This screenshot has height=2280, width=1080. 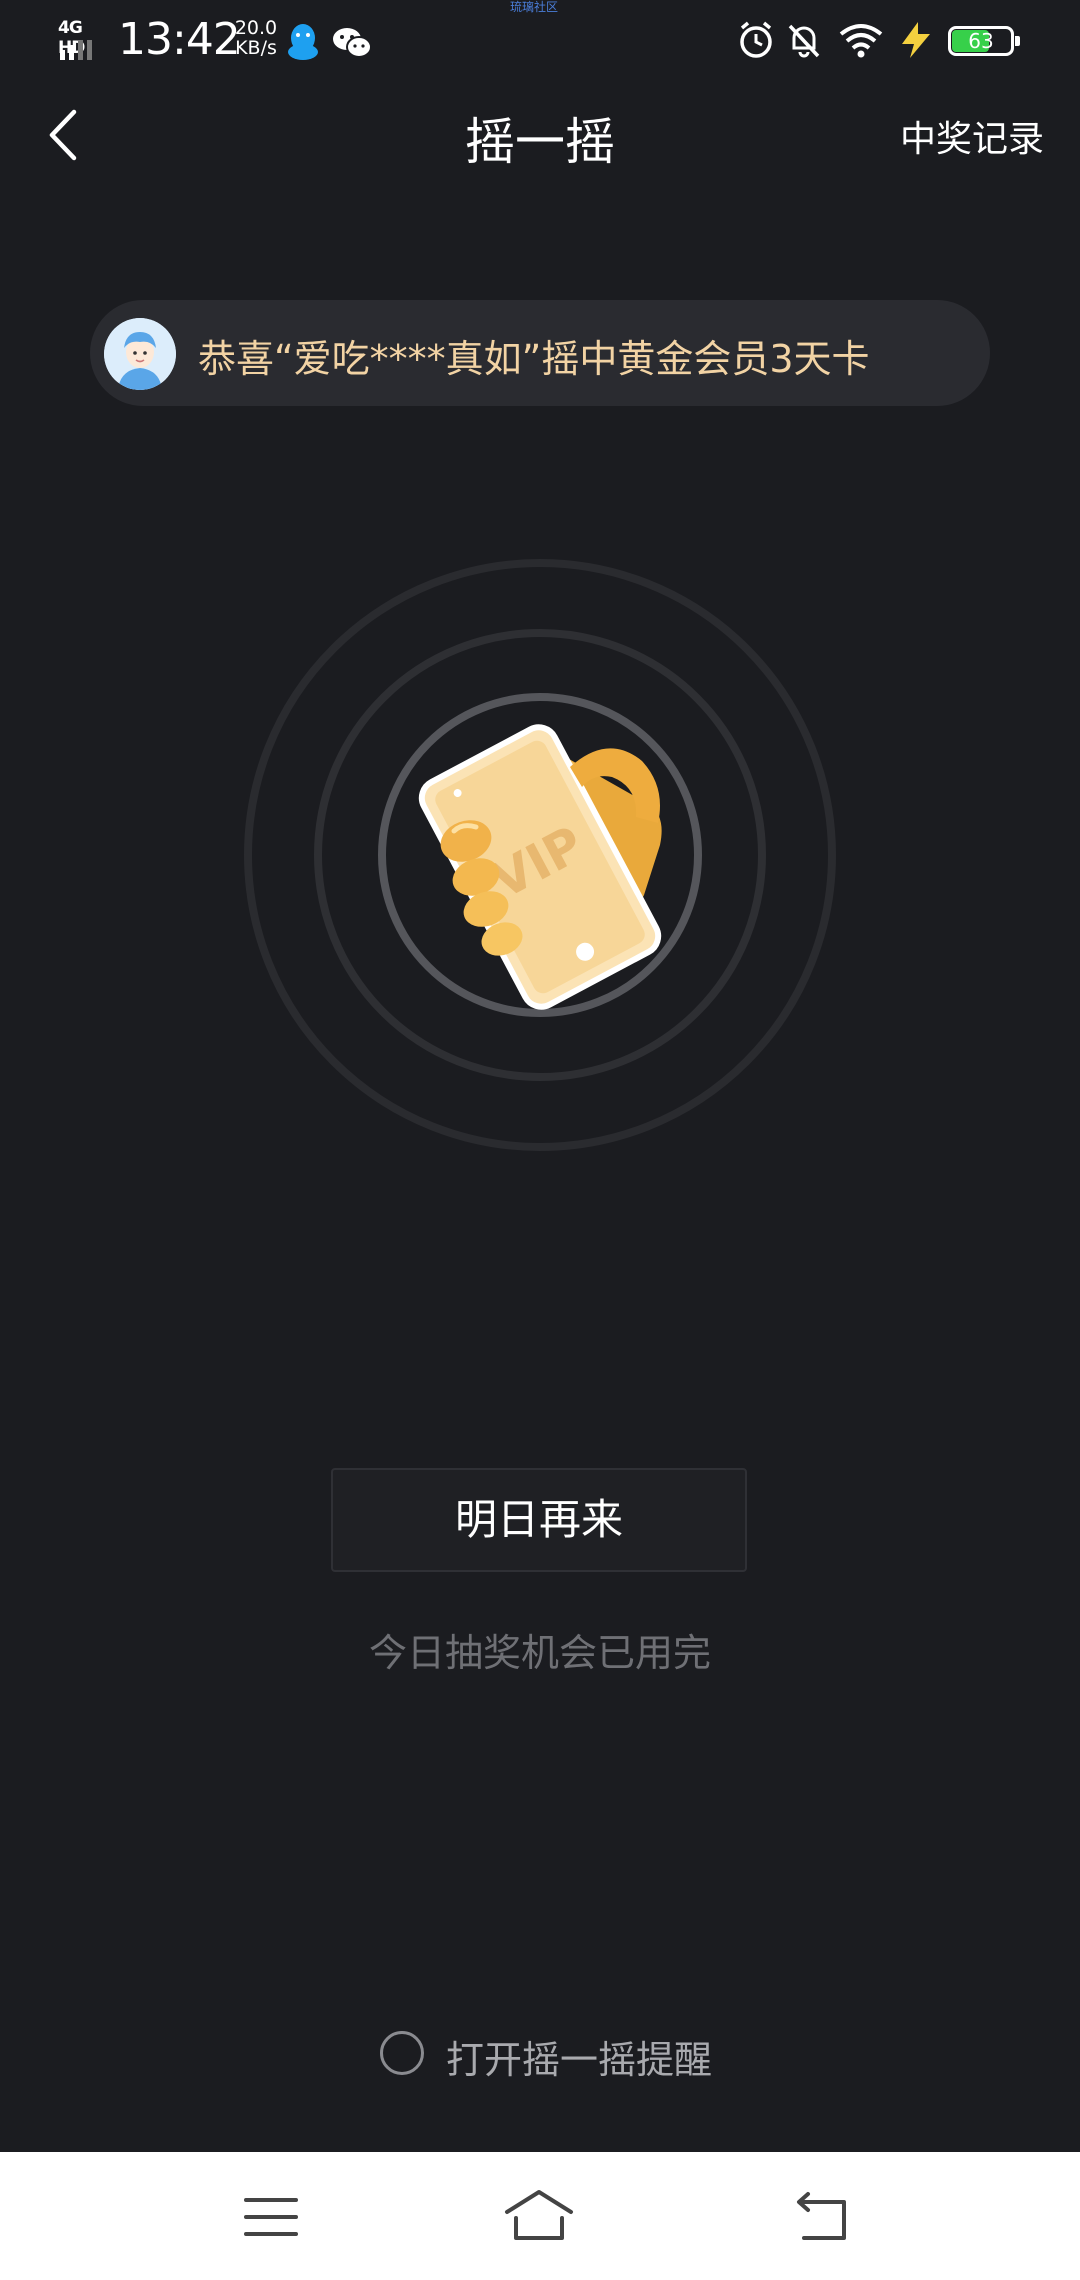 I want to click on status-time: 13:42, so click(x=179, y=39).